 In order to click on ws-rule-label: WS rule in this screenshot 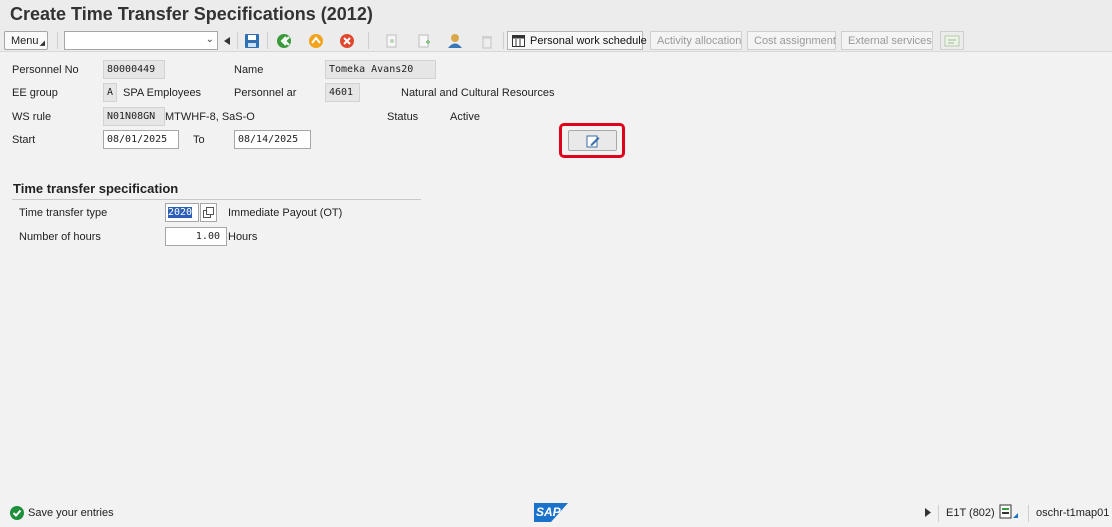, I will do `click(32, 117)`.